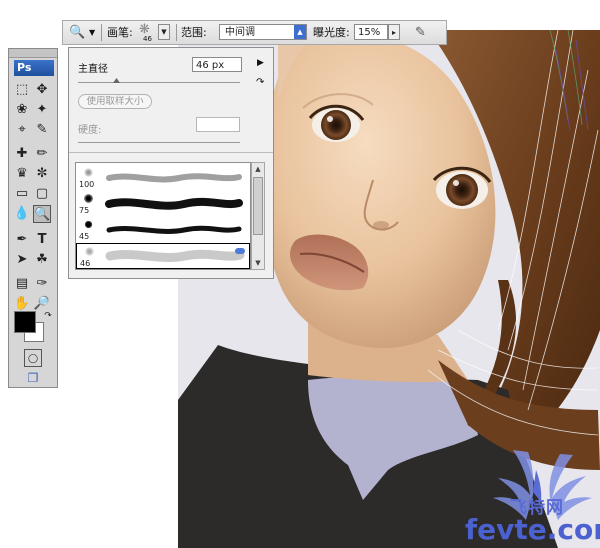 The height and width of the screenshot is (548, 600). I want to click on scrollbar-thumb, so click(258, 206).